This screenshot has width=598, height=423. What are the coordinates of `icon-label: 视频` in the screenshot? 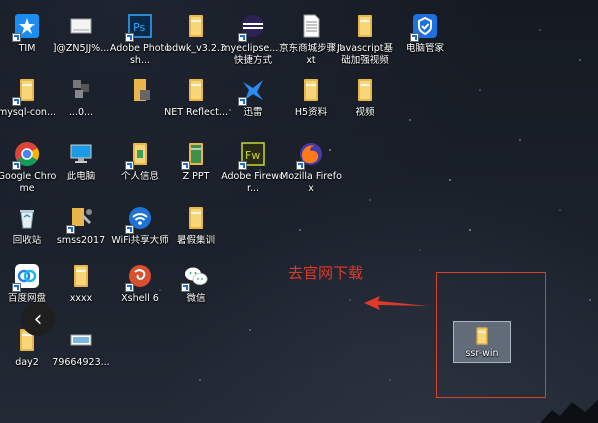 It's located at (365, 112).